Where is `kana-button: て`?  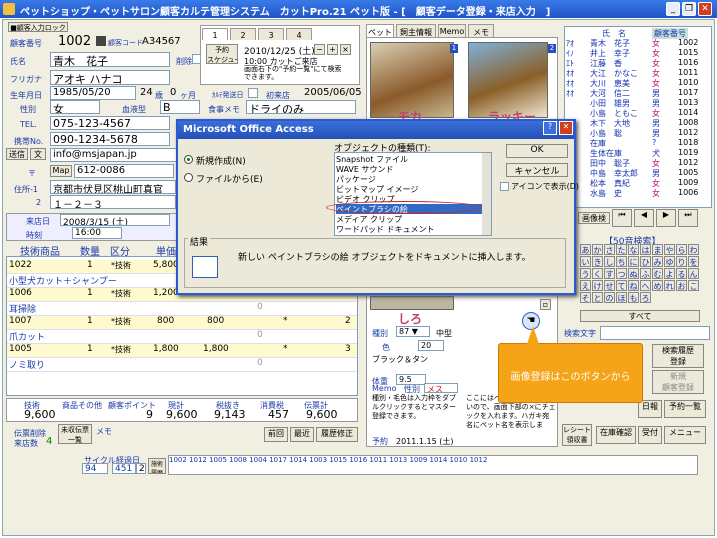
kana-button: て is located at coordinates (621, 285).